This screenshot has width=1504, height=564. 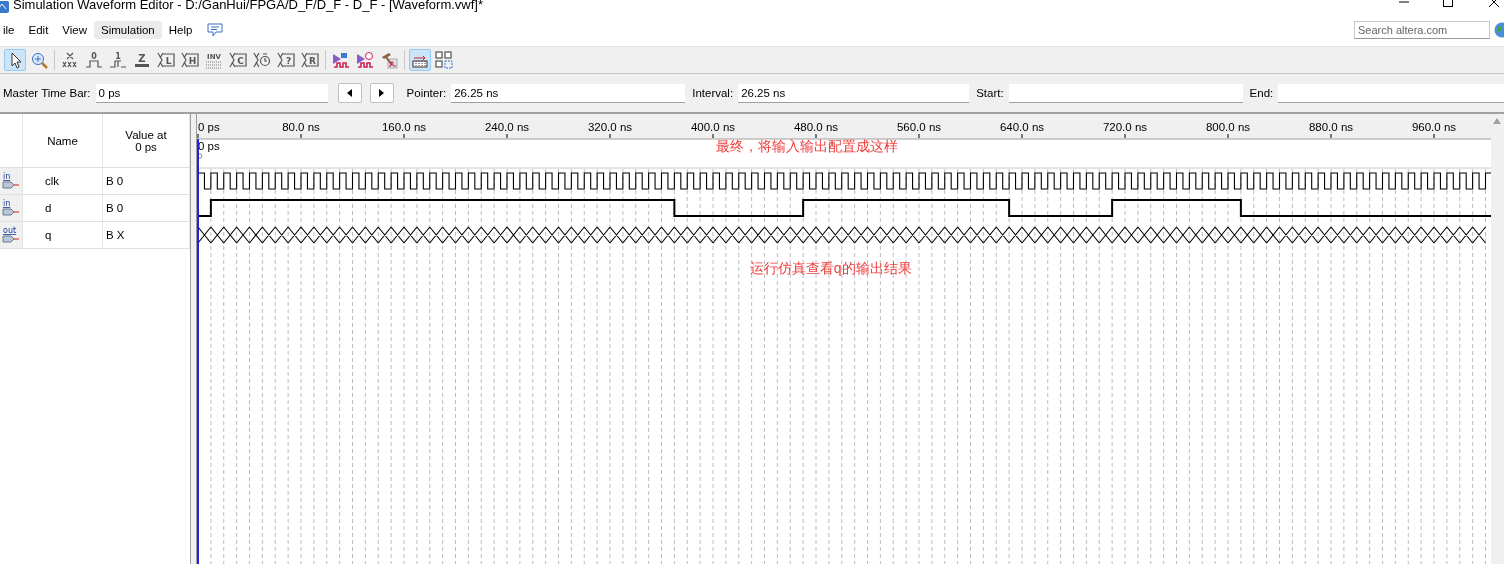 What do you see at coordinates (1391, 93) in the screenshot?
I see `end-field` at bounding box center [1391, 93].